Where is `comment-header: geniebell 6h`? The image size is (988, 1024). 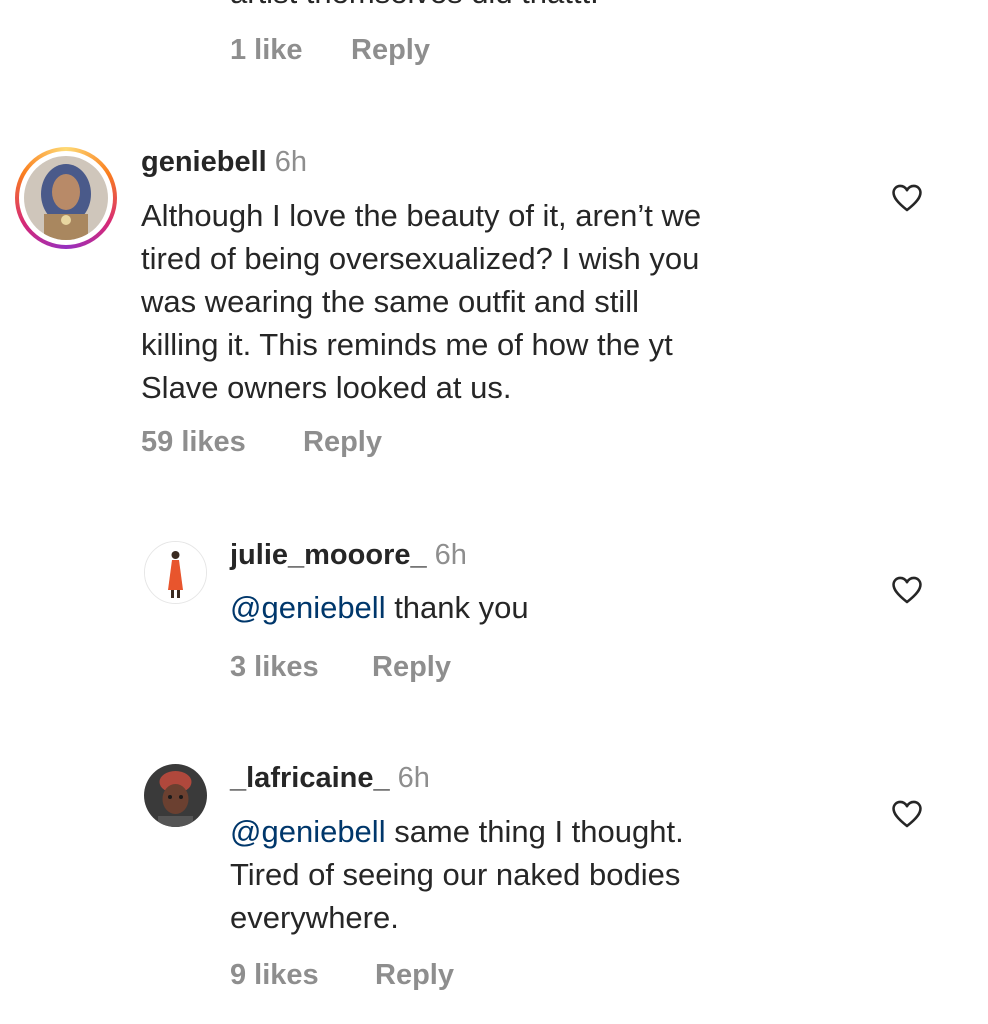 comment-header: geniebell 6h is located at coordinates (224, 162).